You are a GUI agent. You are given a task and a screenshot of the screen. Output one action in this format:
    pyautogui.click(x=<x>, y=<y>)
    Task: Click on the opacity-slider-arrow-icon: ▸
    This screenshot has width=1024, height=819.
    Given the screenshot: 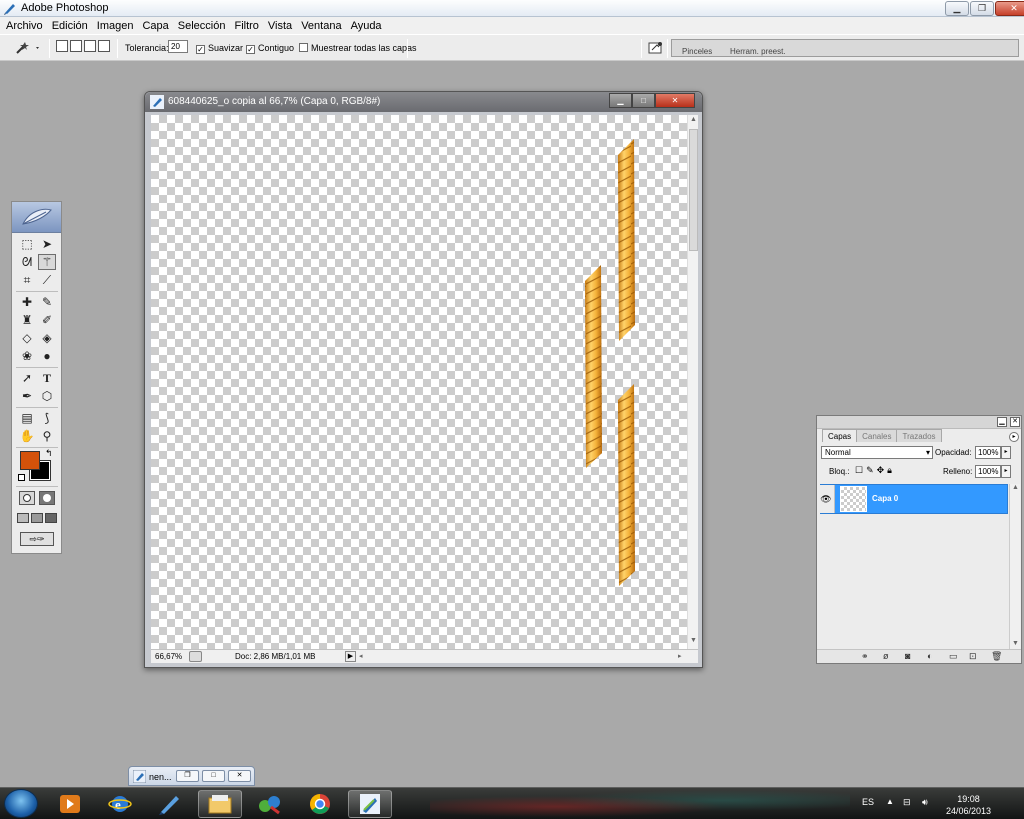 What is the action you would take?
    pyautogui.click(x=1006, y=452)
    